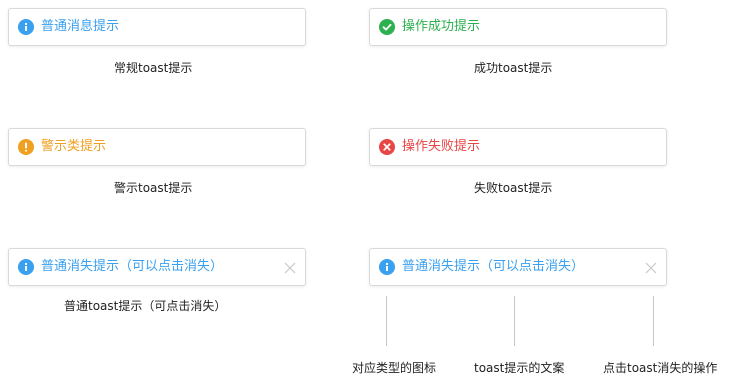 The width and height of the screenshot is (734, 380). What do you see at coordinates (386, 321) in the screenshot?
I see `icon-leader-line` at bounding box center [386, 321].